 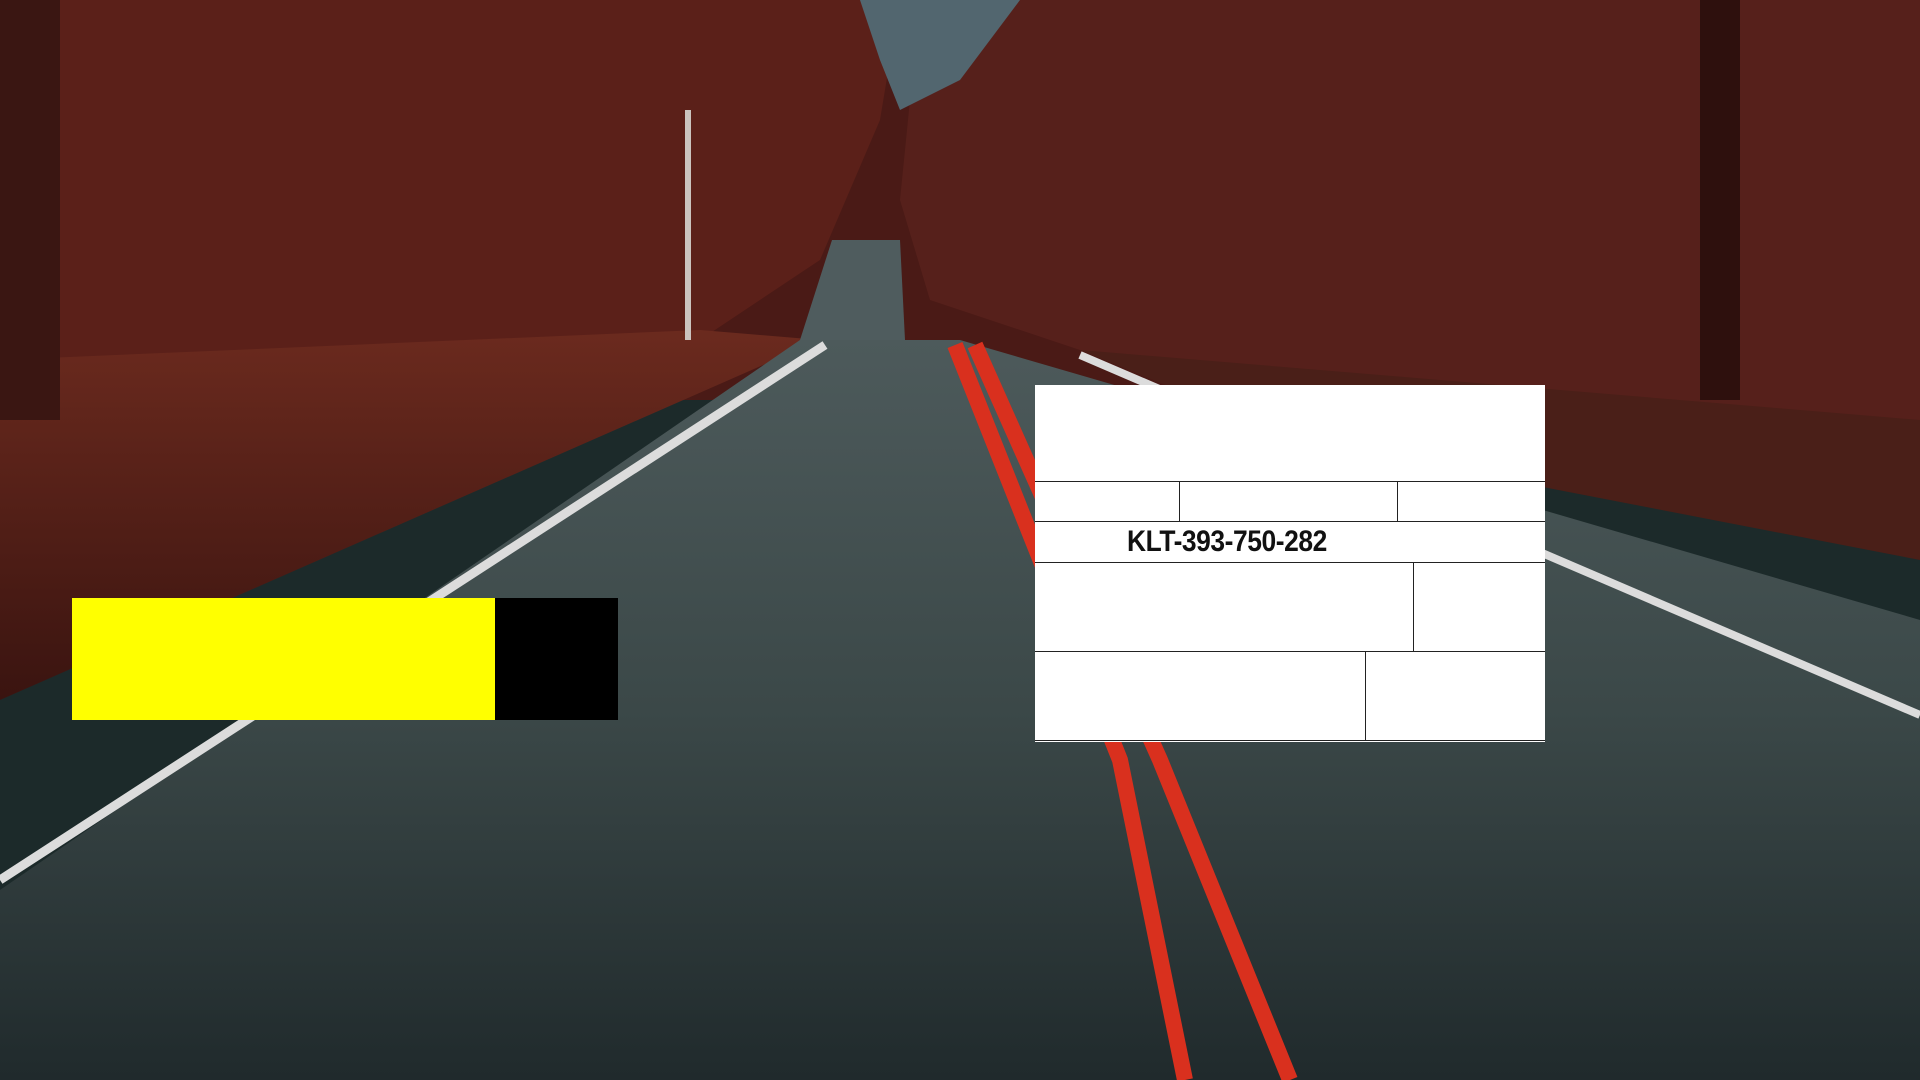 I want to click on card-code-row: KLT-393-750-282, so click(x=1290, y=542).